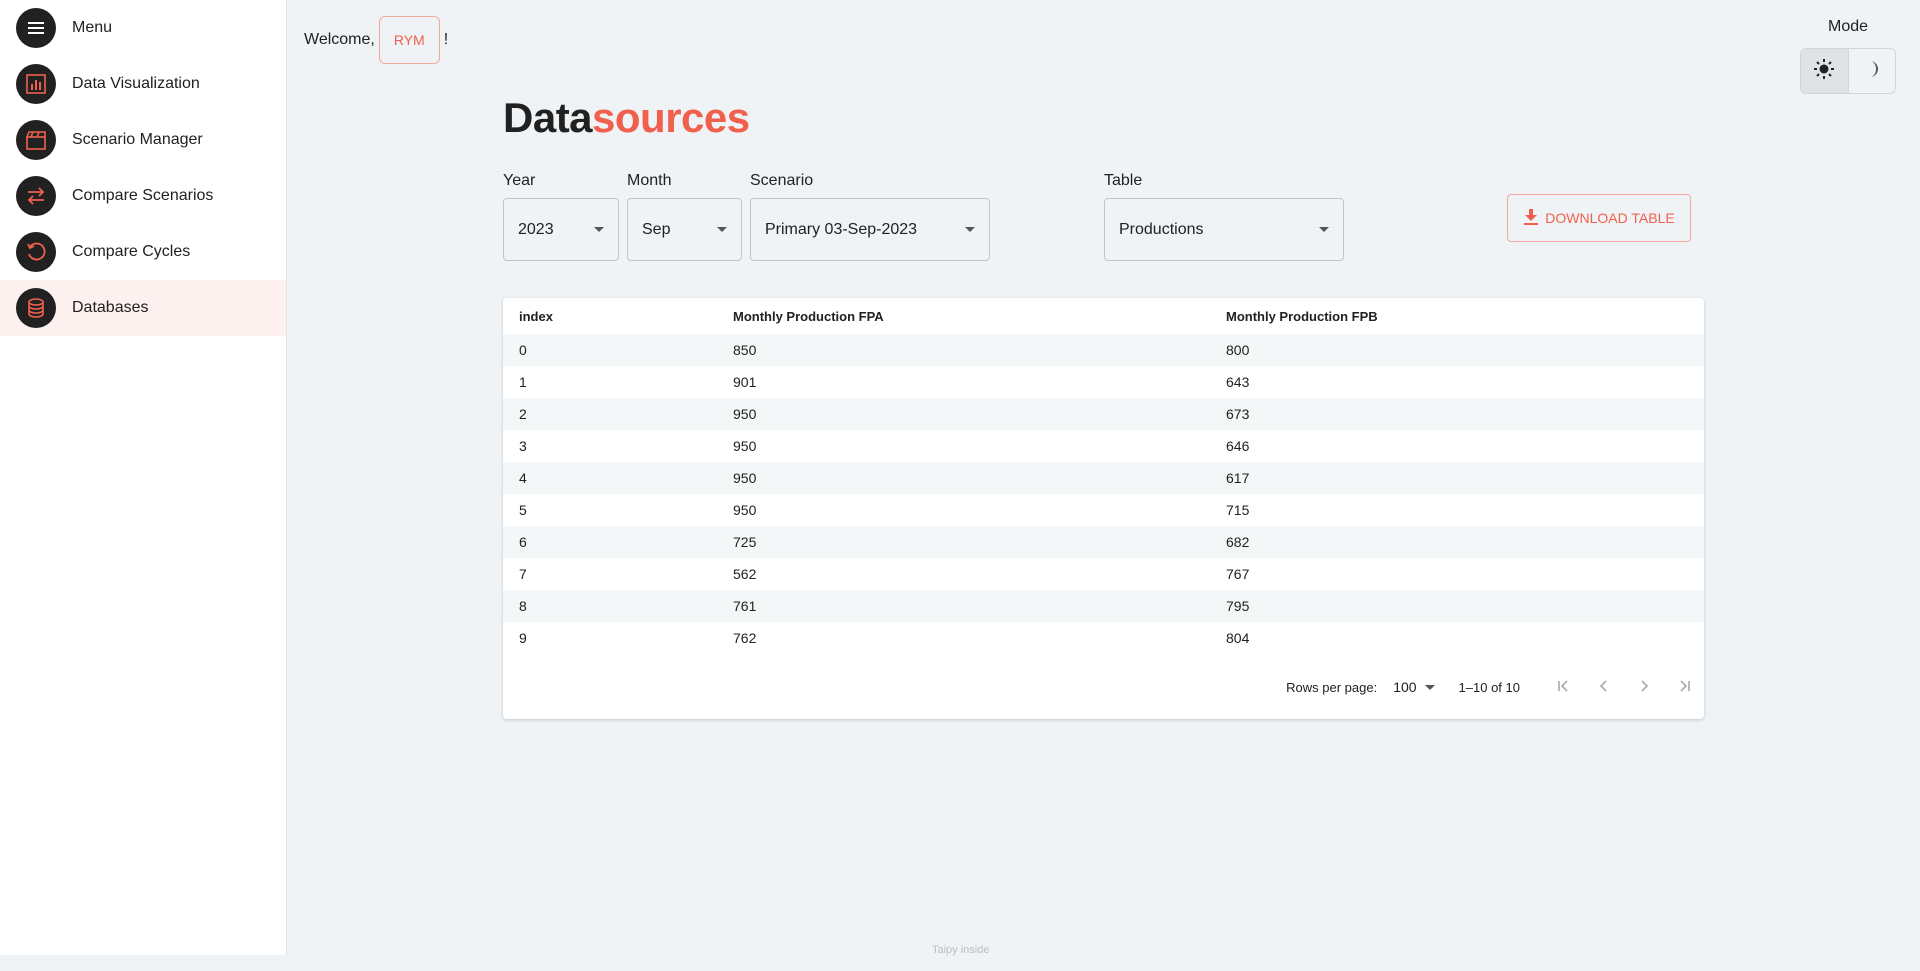 This screenshot has width=1920, height=971. Describe the element at coordinates (649, 180) in the screenshot. I see `month-label: Month` at that location.